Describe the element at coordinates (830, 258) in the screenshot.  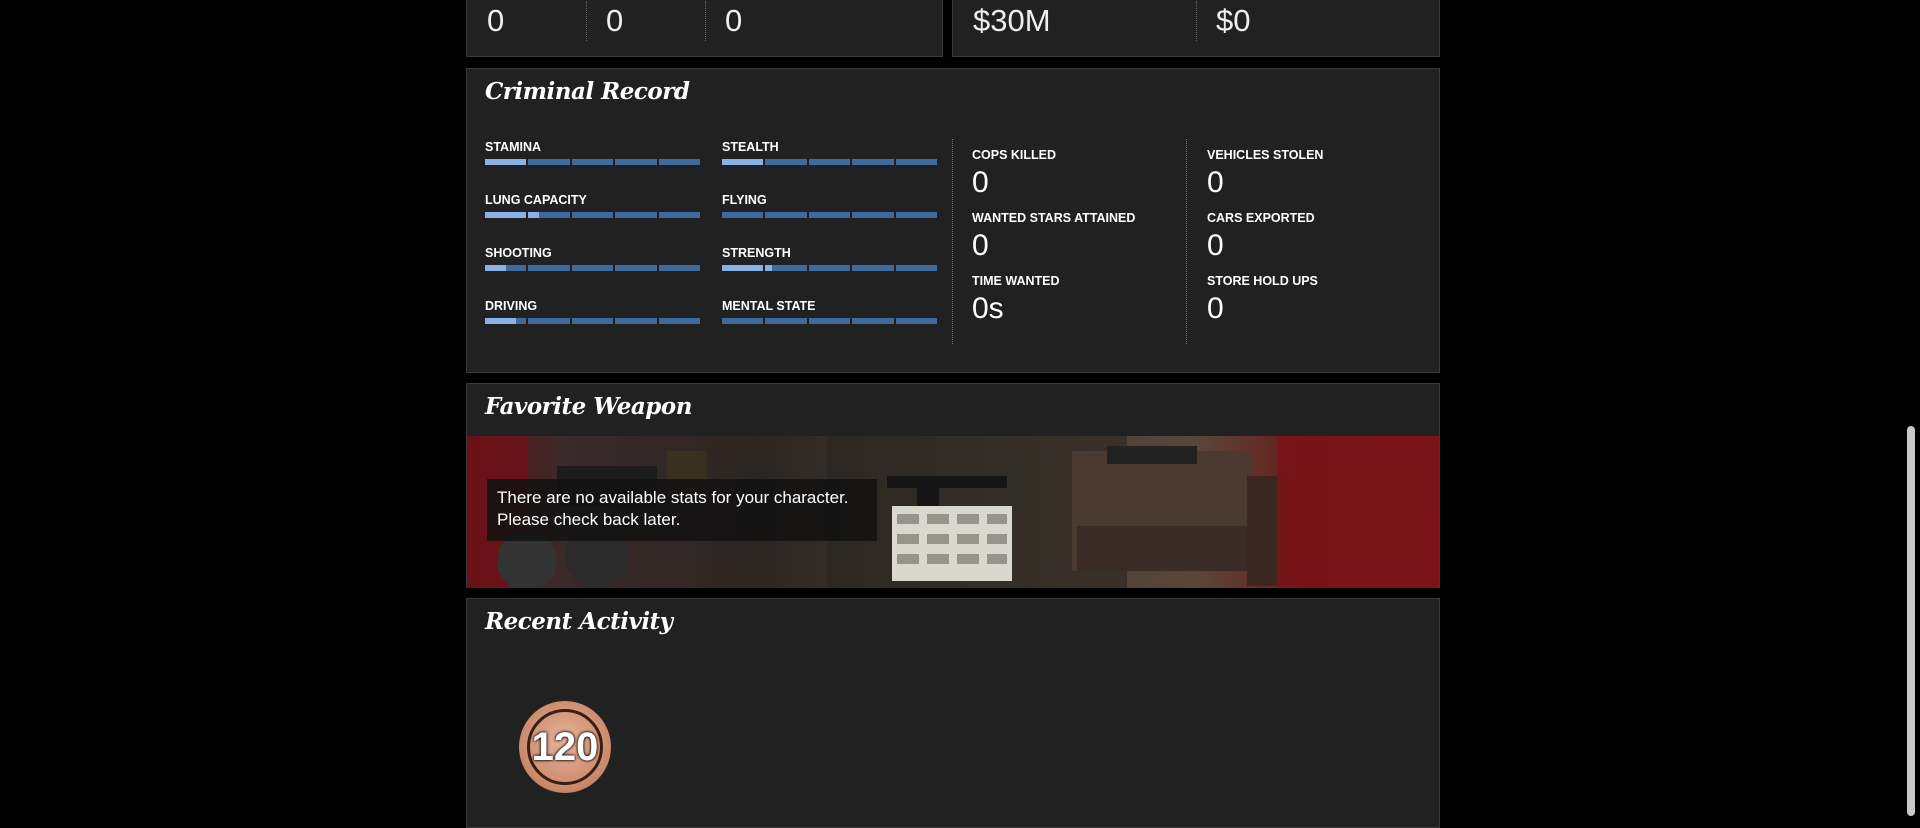
I see `skill-strength: STRENGTH` at that location.